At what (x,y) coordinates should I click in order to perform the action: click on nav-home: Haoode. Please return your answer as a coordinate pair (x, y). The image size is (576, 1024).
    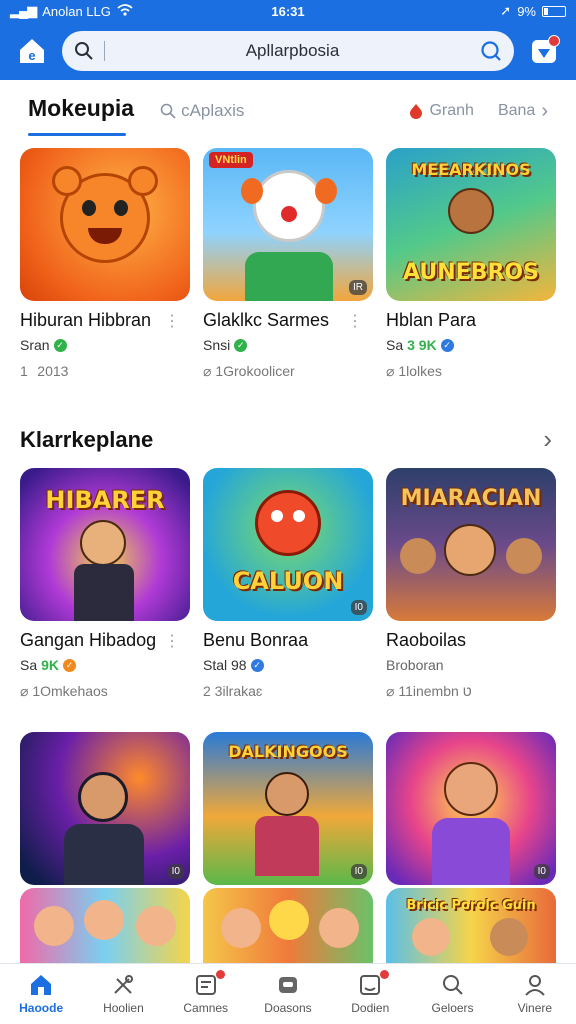
    Looking at the image, I should click on (41, 994).